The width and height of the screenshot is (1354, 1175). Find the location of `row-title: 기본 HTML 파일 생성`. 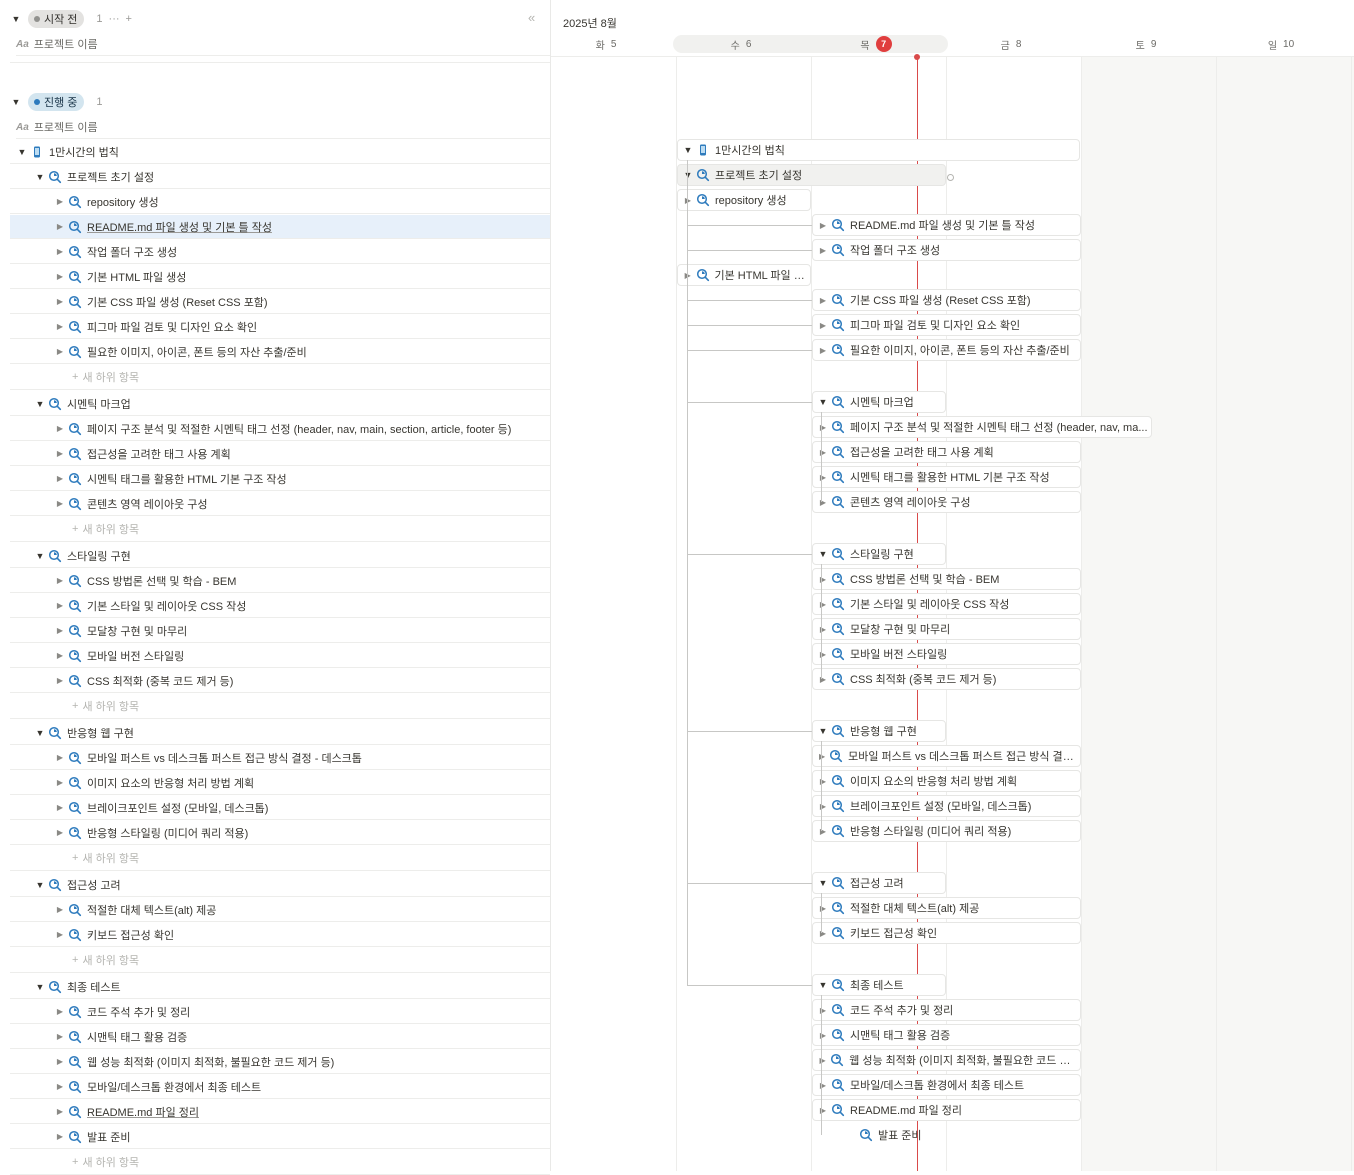

row-title: 기본 HTML 파일 생성 is located at coordinates (136, 277).